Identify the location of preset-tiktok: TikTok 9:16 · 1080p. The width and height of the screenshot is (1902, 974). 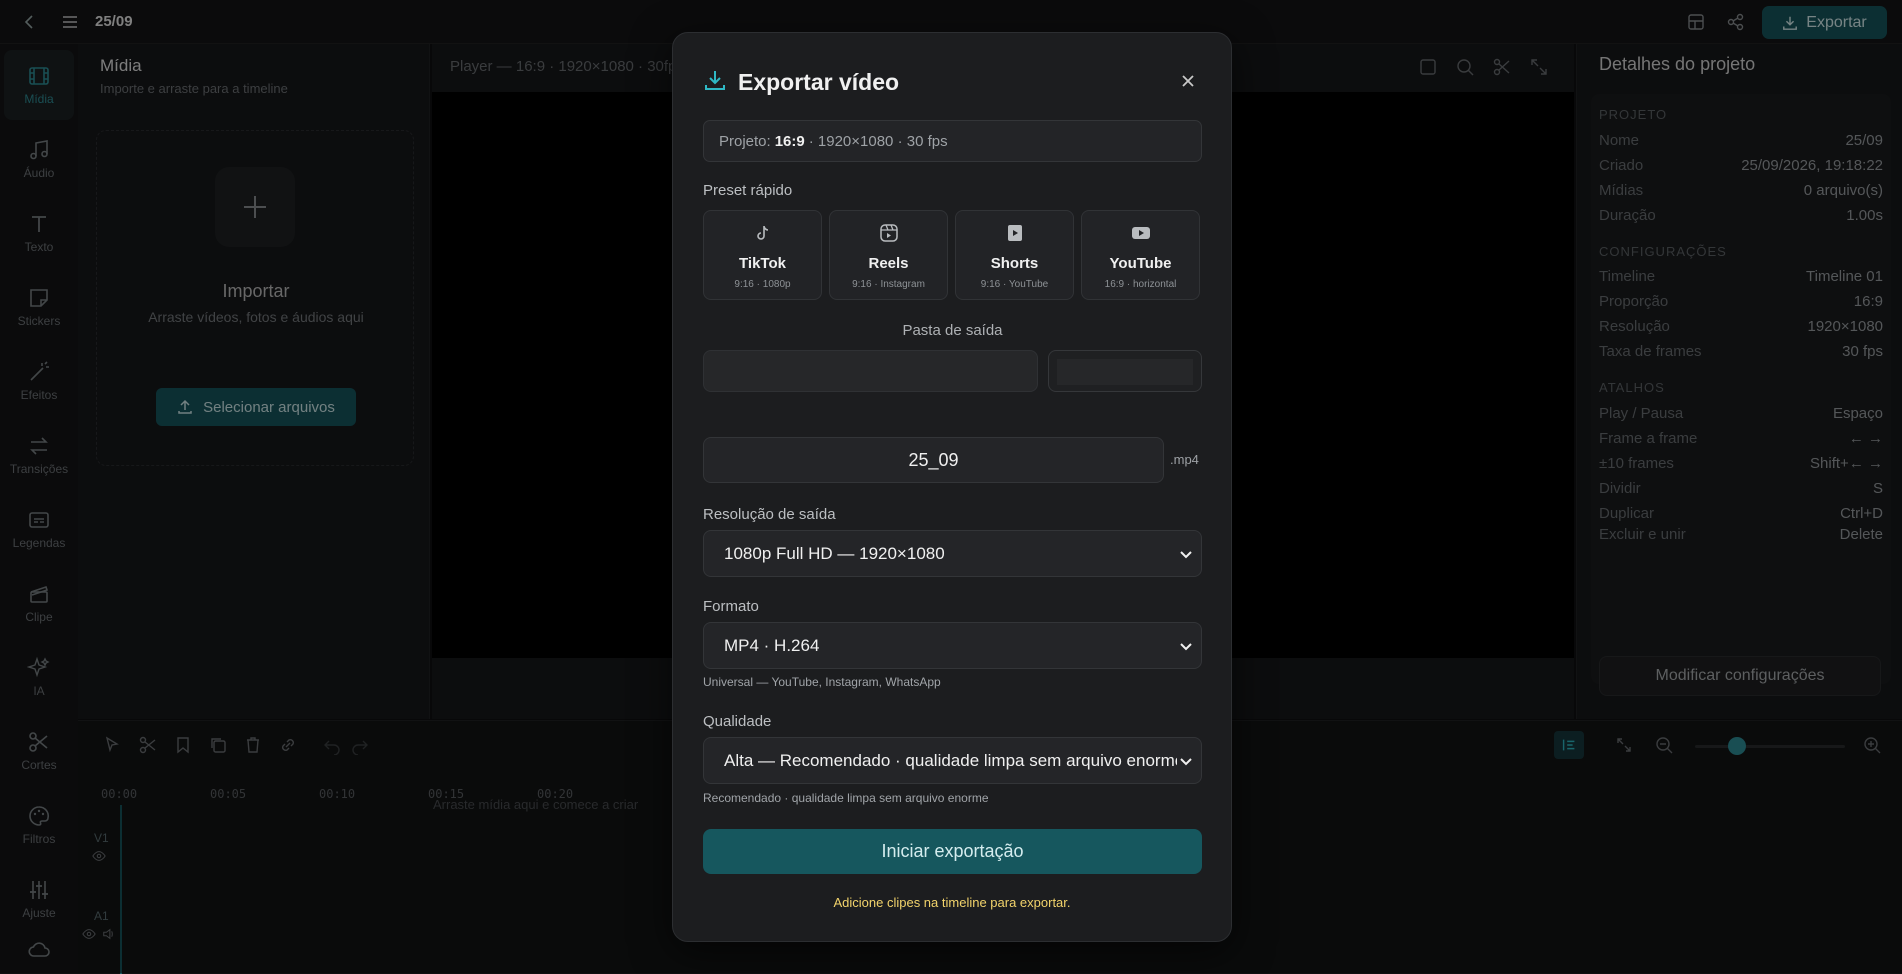
(762, 255).